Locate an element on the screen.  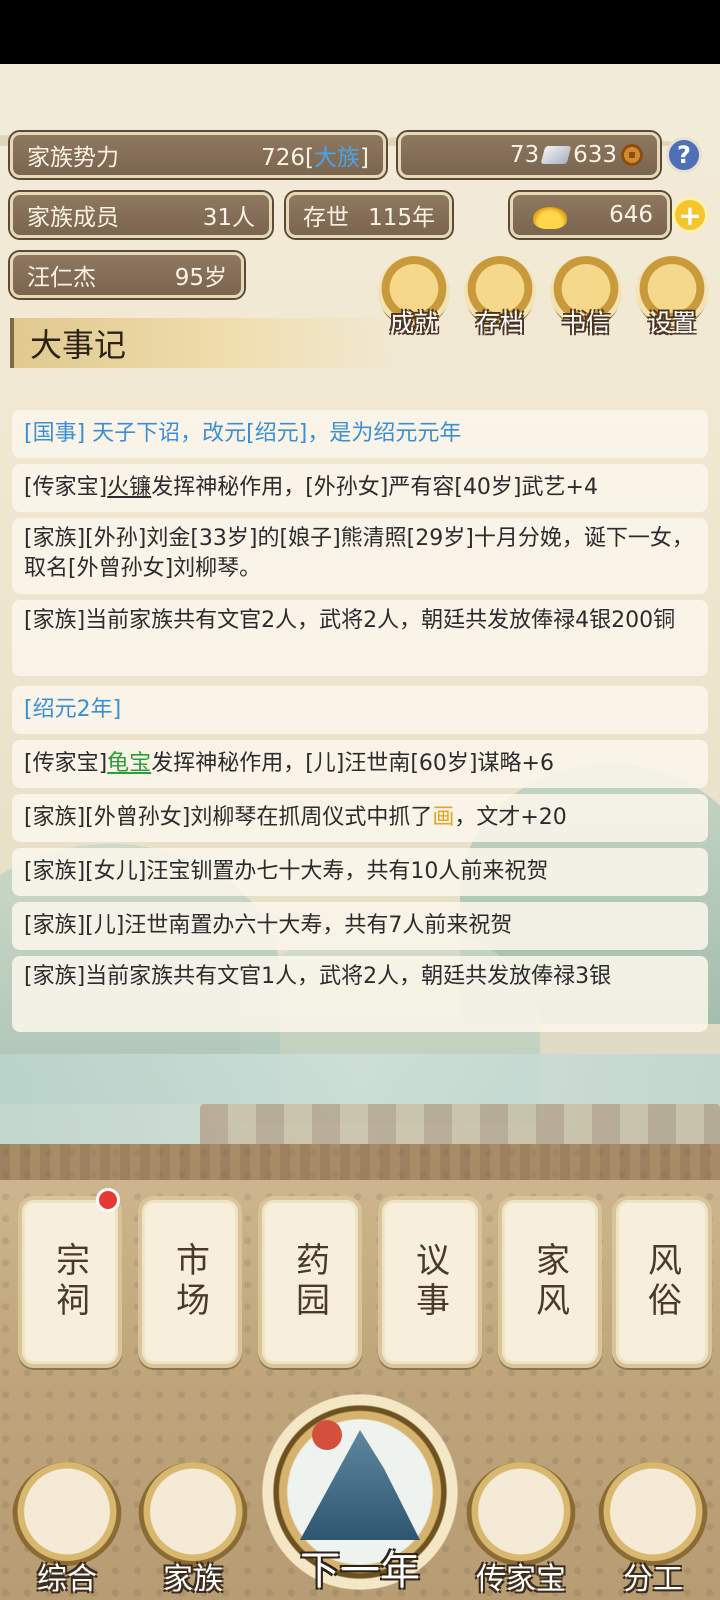
family-power-value: 726[大族] is located at coordinates (315, 155).